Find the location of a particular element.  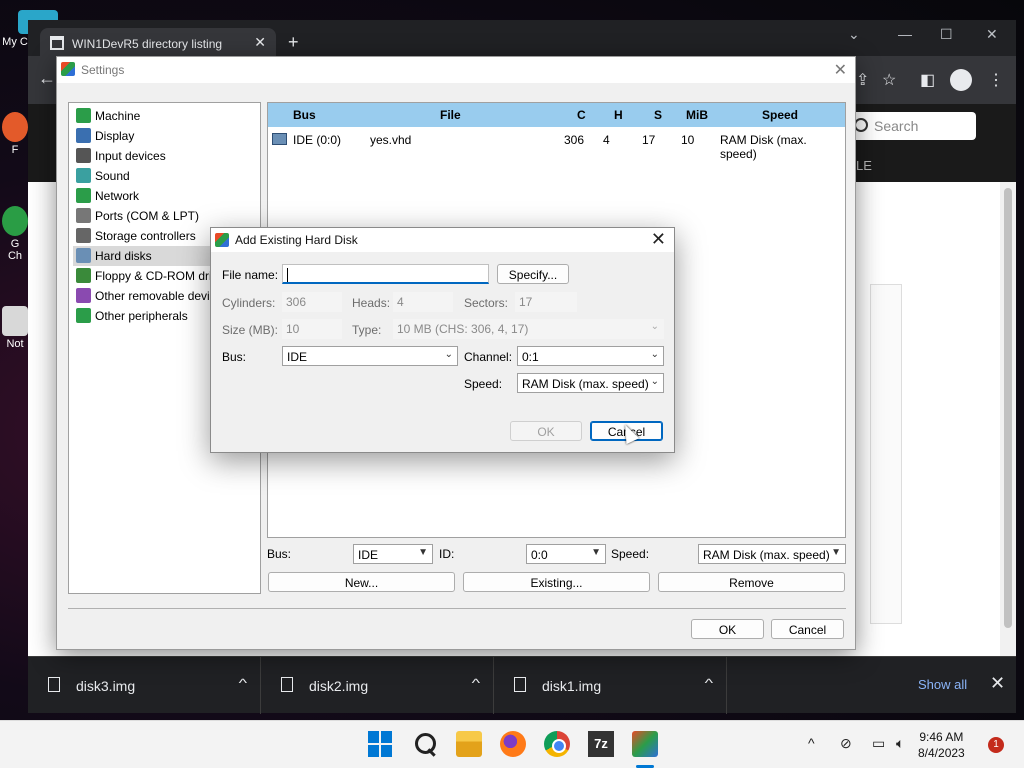

display-monitor-icon: ▭ is located at coordinates (878, 743).